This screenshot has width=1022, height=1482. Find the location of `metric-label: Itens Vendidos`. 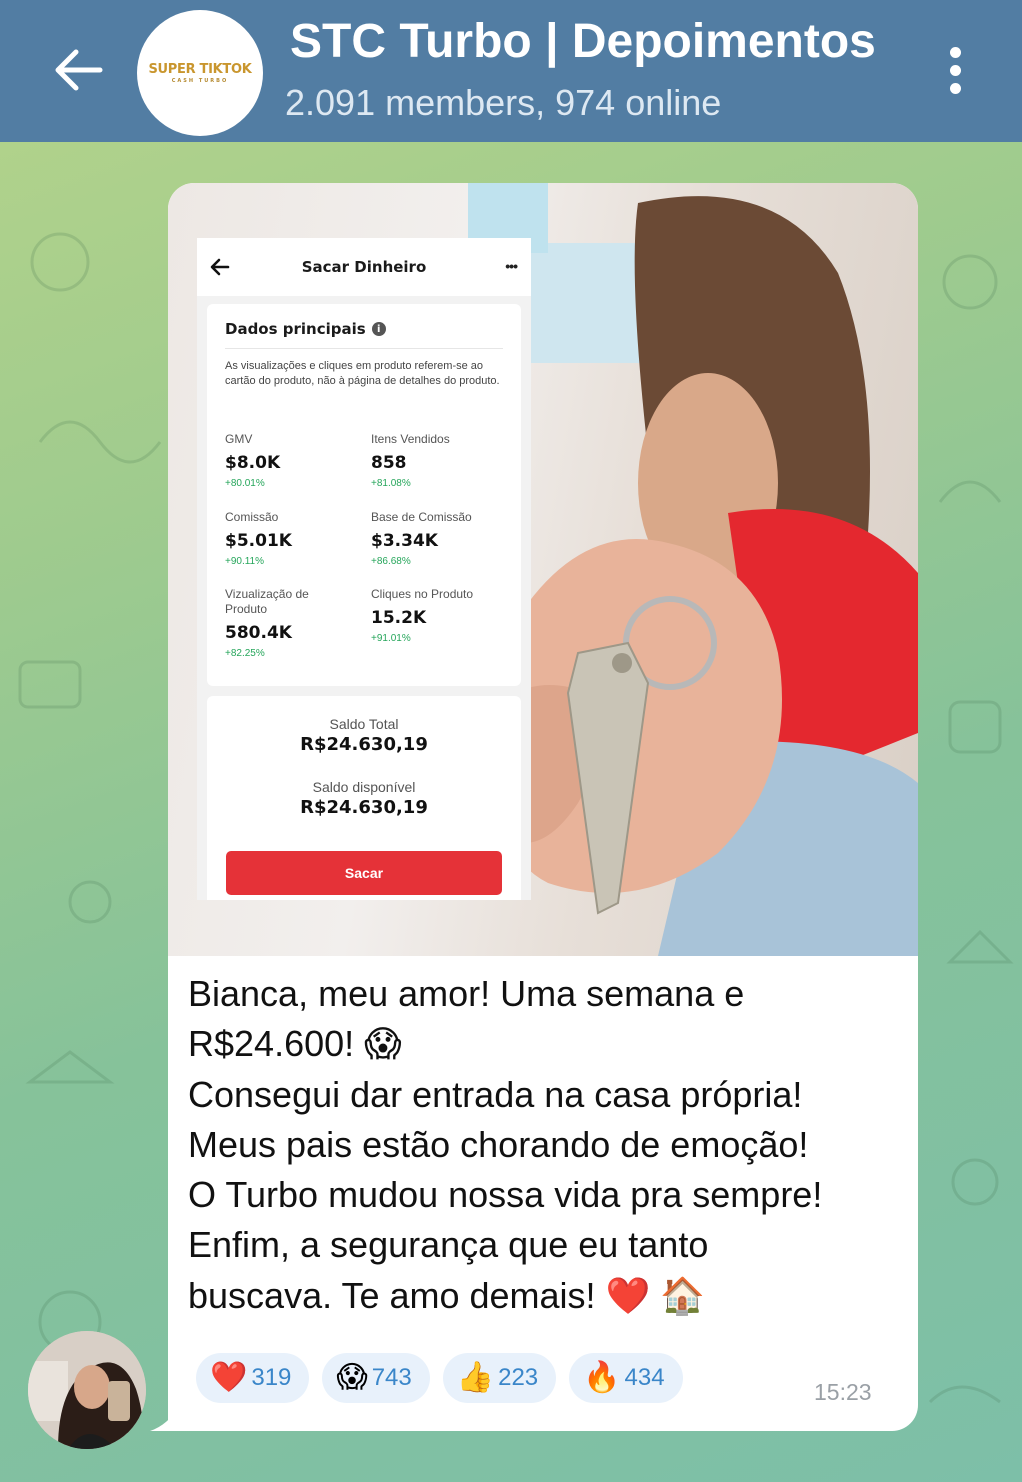

metric-label: Itens Vendidos is located at coordinates (410, 439).